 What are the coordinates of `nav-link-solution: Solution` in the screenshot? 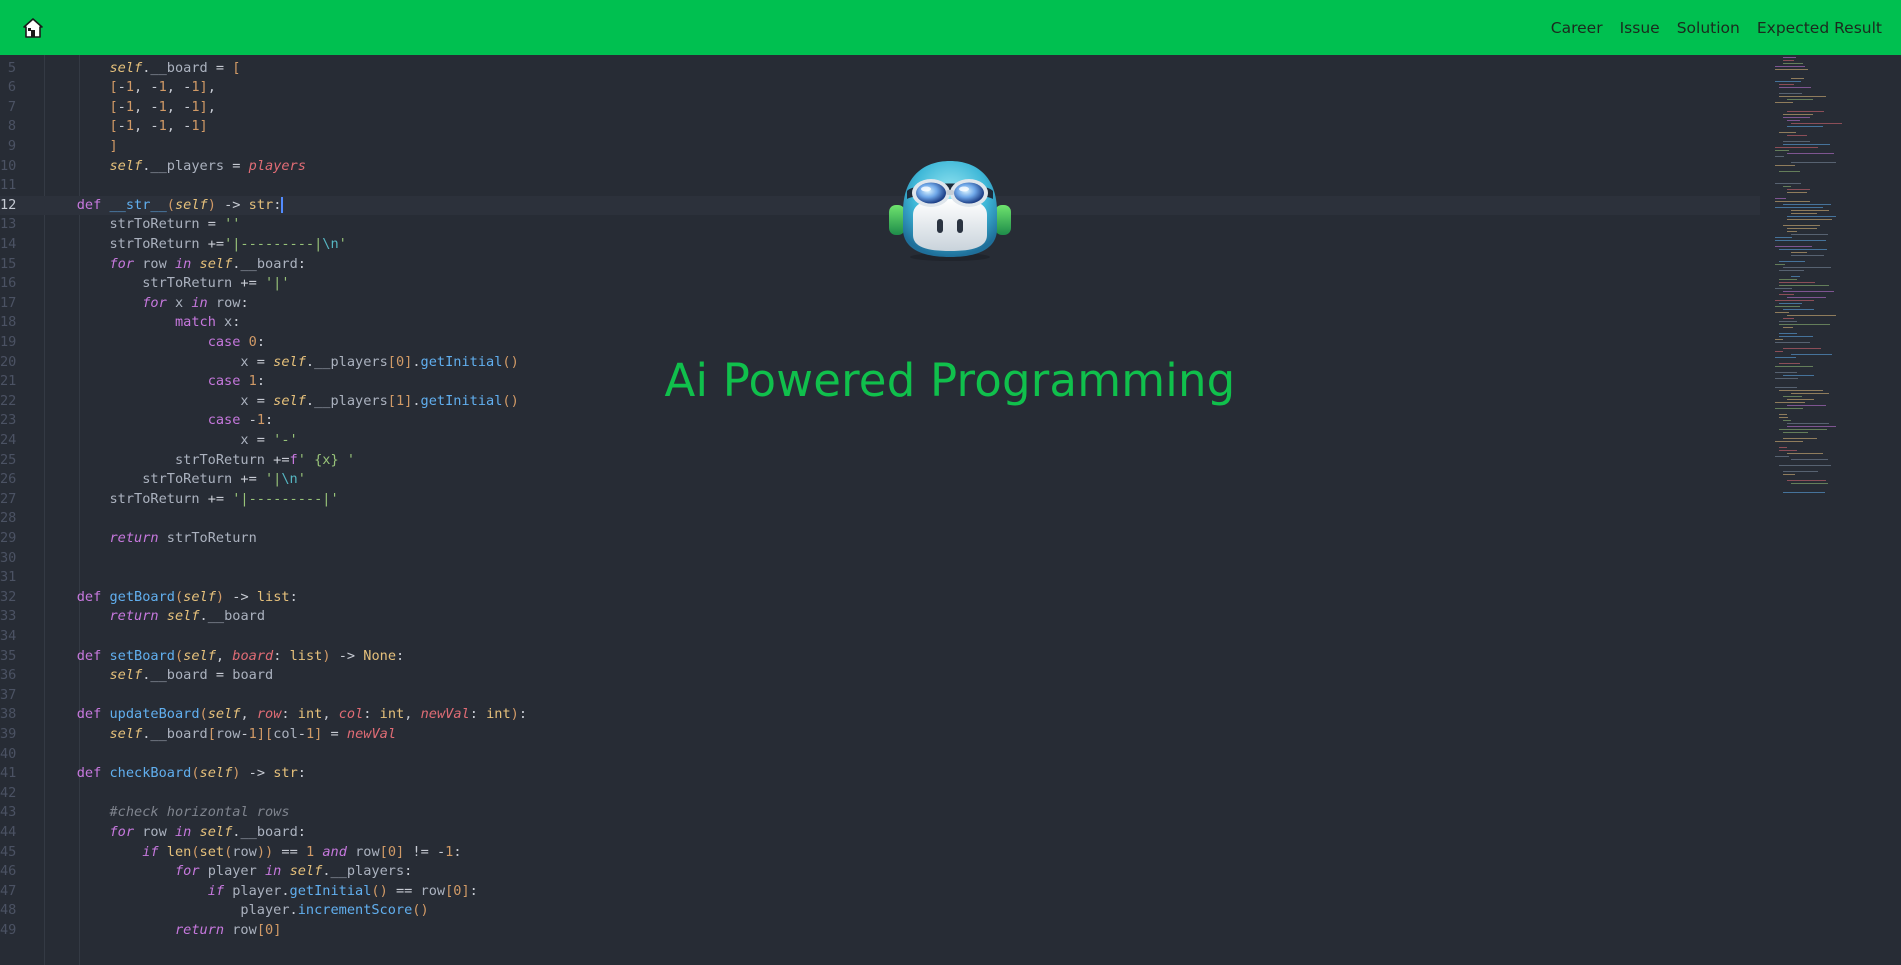 It's located at (1708, 28).